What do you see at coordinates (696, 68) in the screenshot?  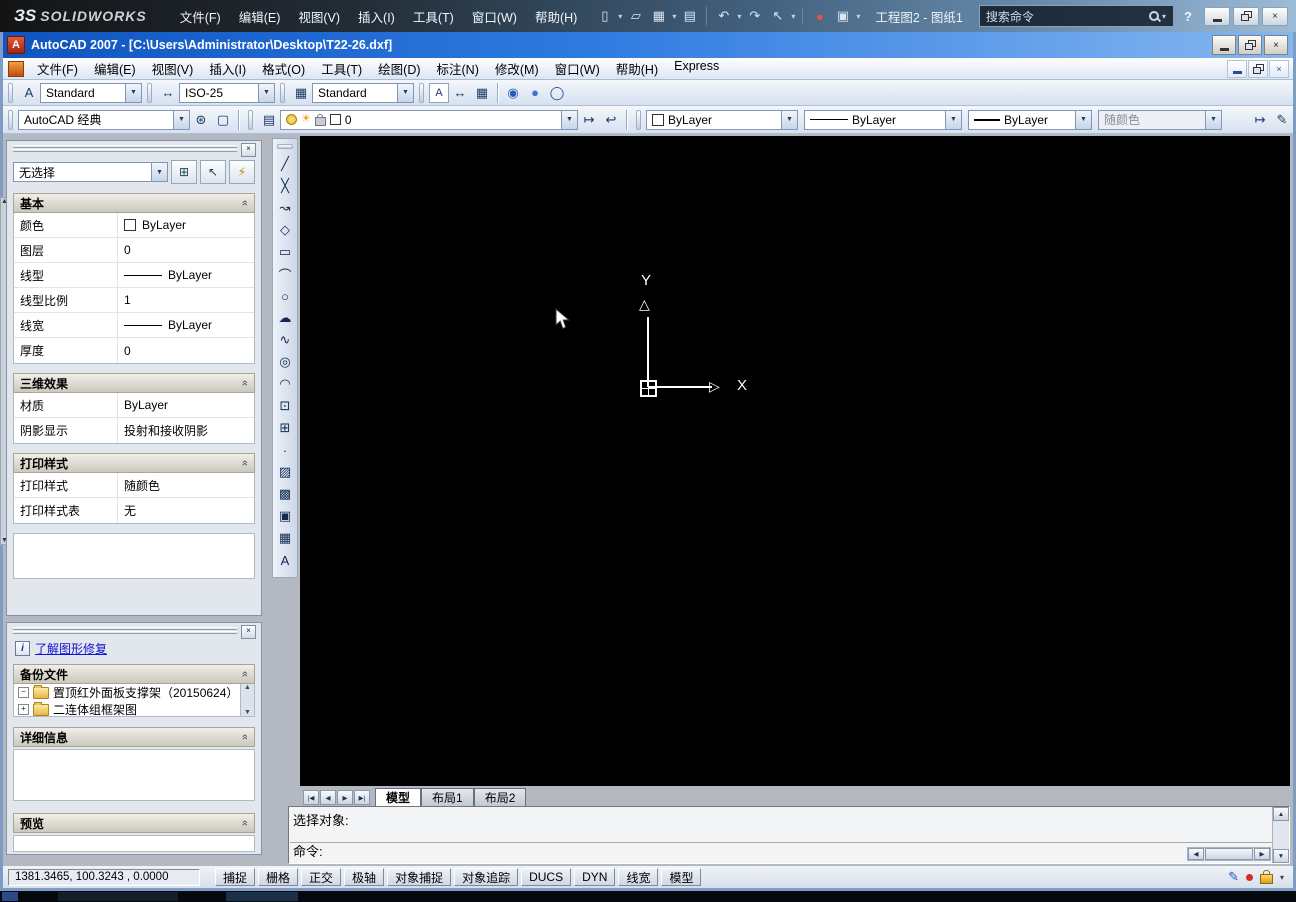 I see `menu-item: Express` at bounding box center [696, 68].